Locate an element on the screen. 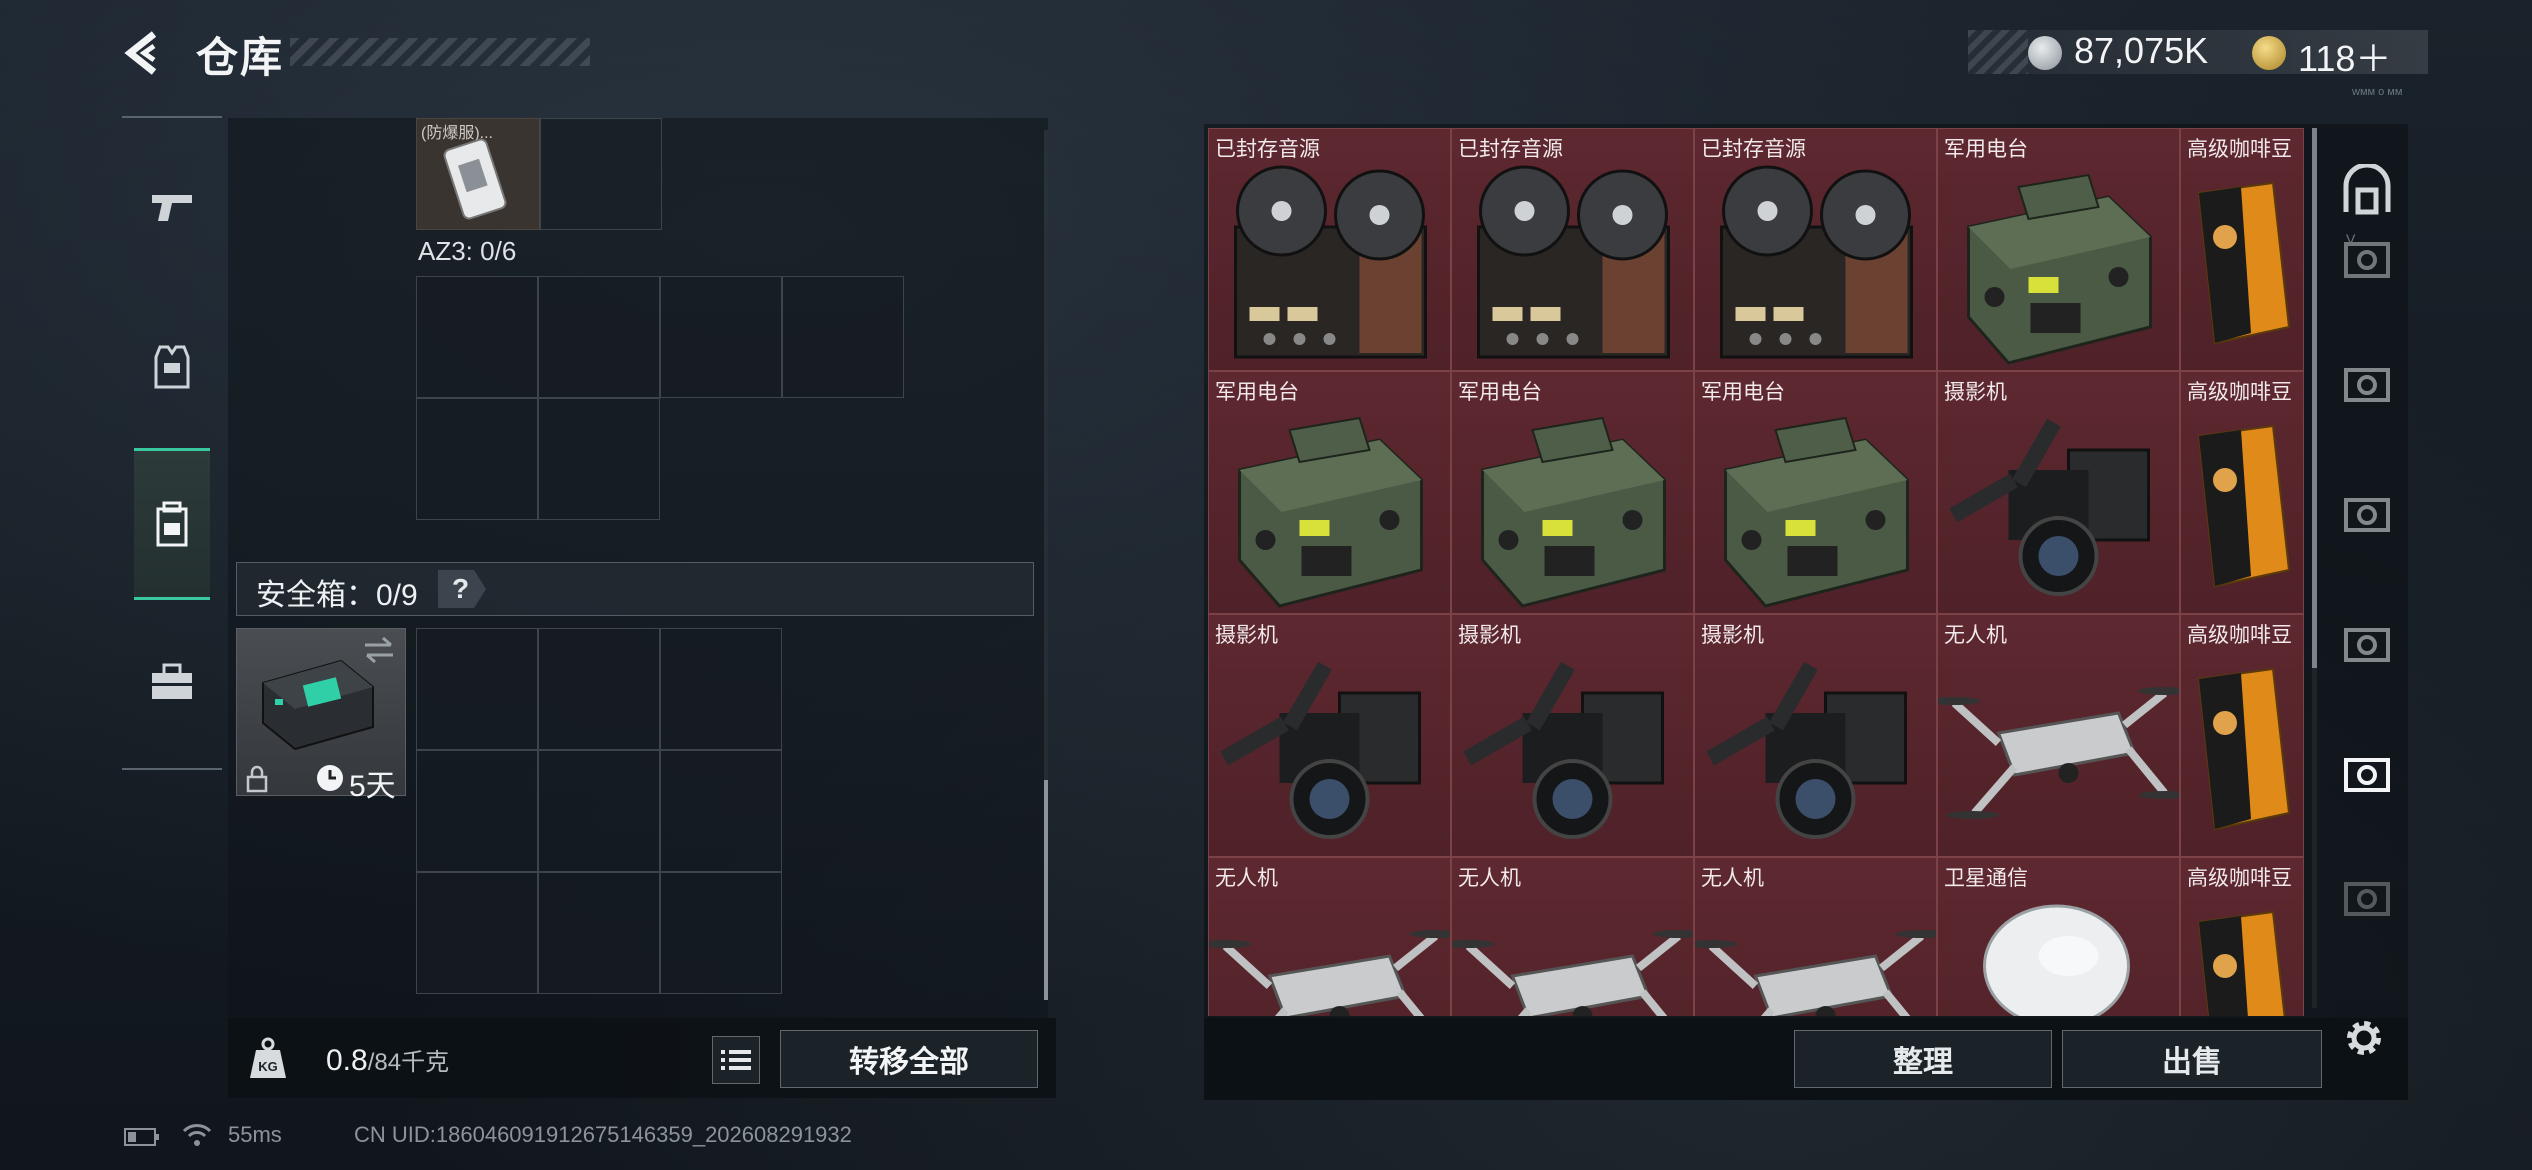 The height and width of the screenshot is (1170, 2532). duration-label: 5天 is located at coordinates (372, 786).